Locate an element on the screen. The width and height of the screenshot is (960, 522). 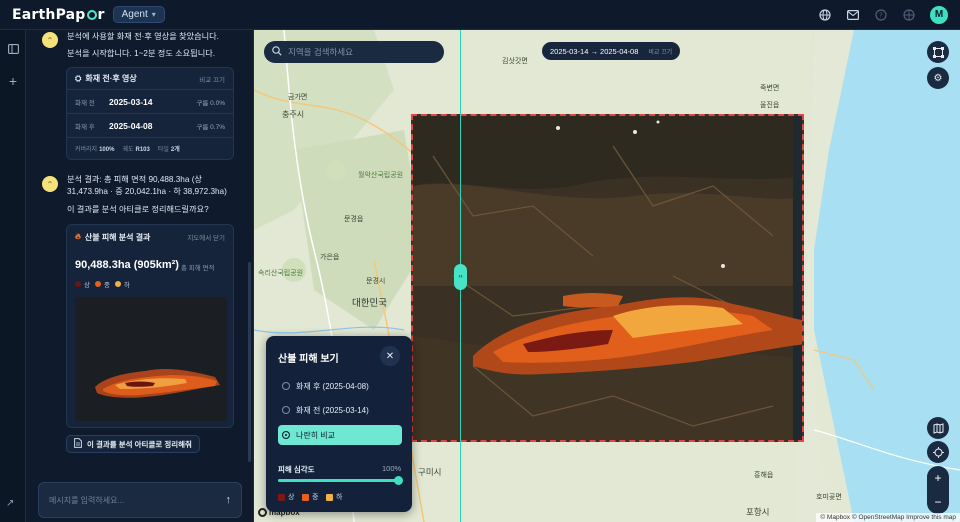
map-search-input is located at coordinates (362, 52).